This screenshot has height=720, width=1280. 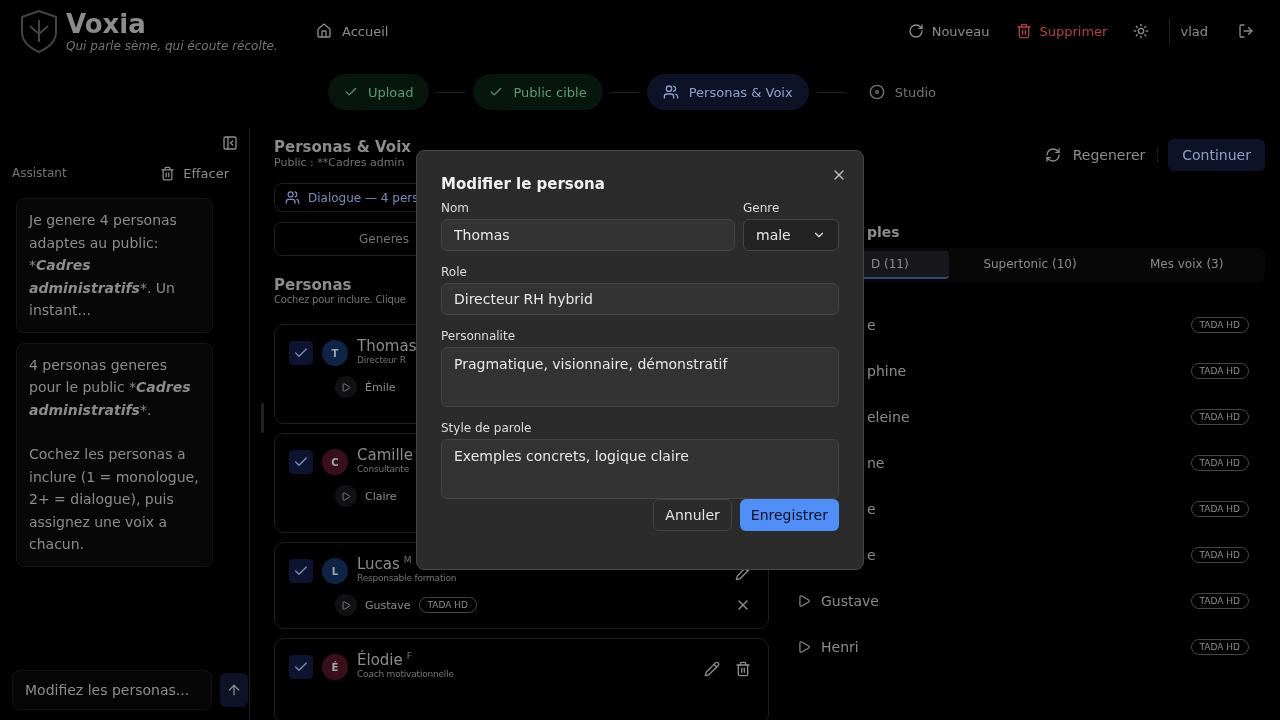 What do you see at coordinates (194, 173) in the screenshot?
I see `clear-button: Effacer` at bounding box center [194, 173].